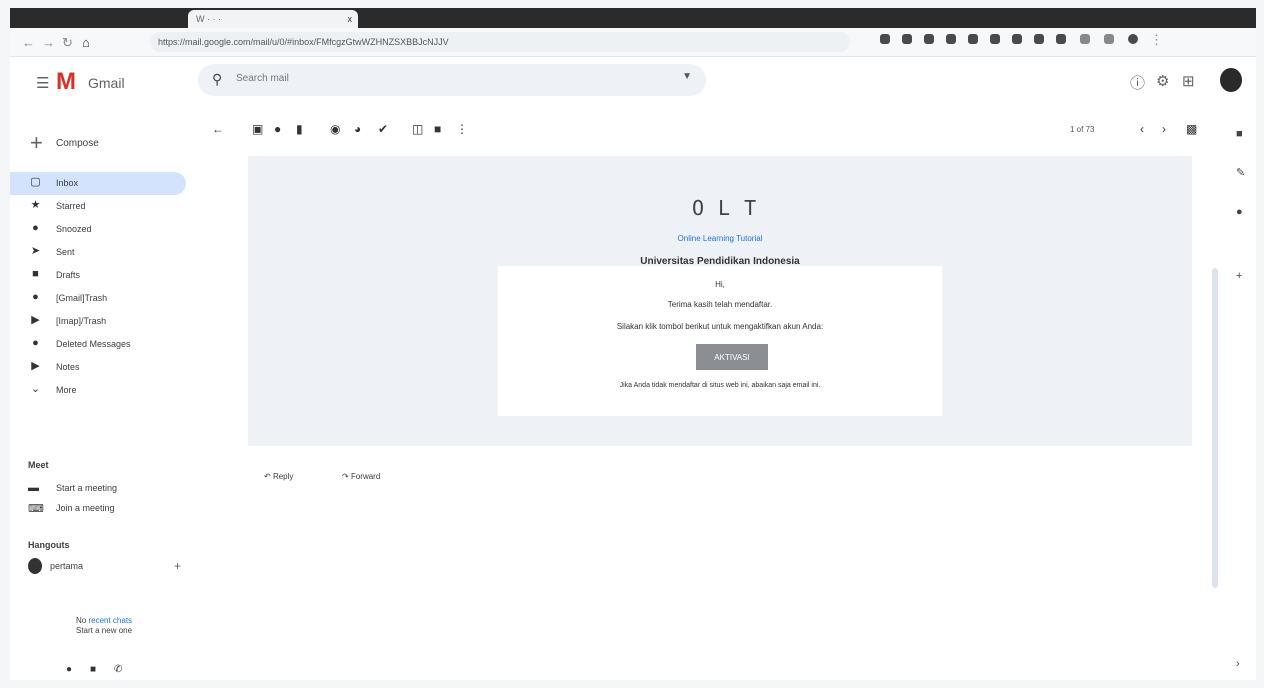  I want to click on university-name: Universitas Pendidikan Indonesia, so click(720, 261).